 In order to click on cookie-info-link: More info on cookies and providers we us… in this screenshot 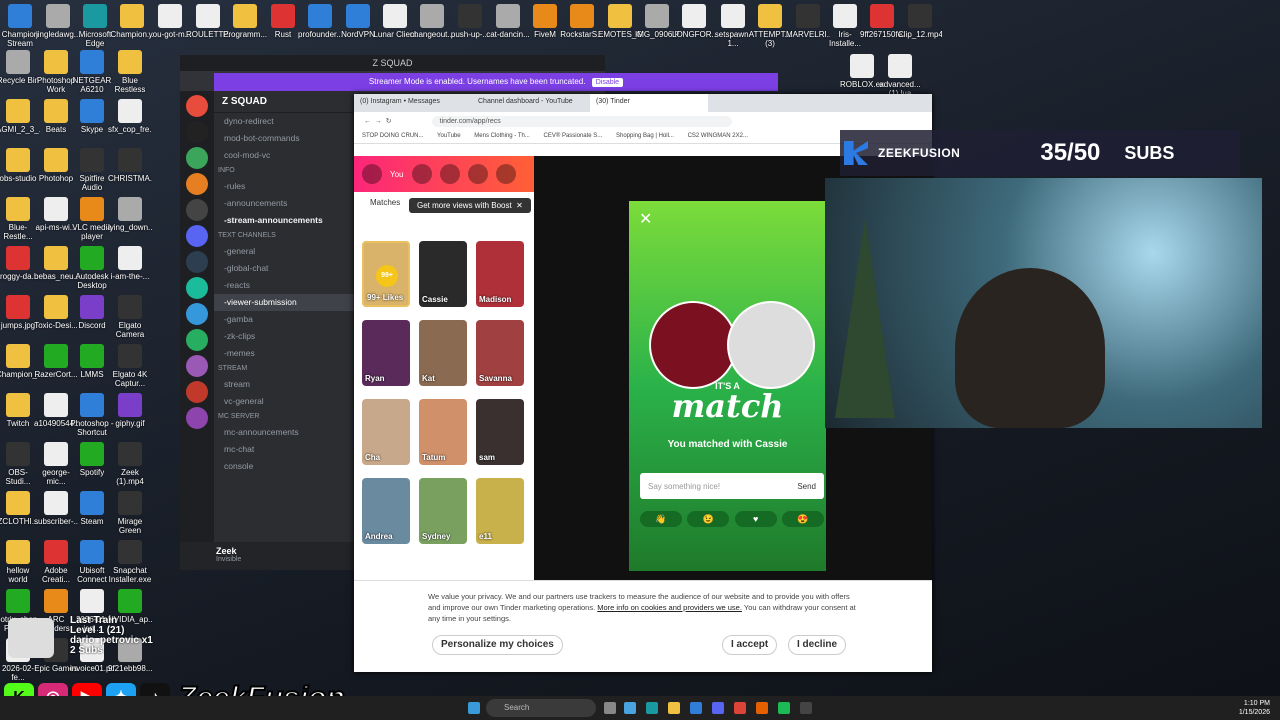, I will do `click(669, 607)`.